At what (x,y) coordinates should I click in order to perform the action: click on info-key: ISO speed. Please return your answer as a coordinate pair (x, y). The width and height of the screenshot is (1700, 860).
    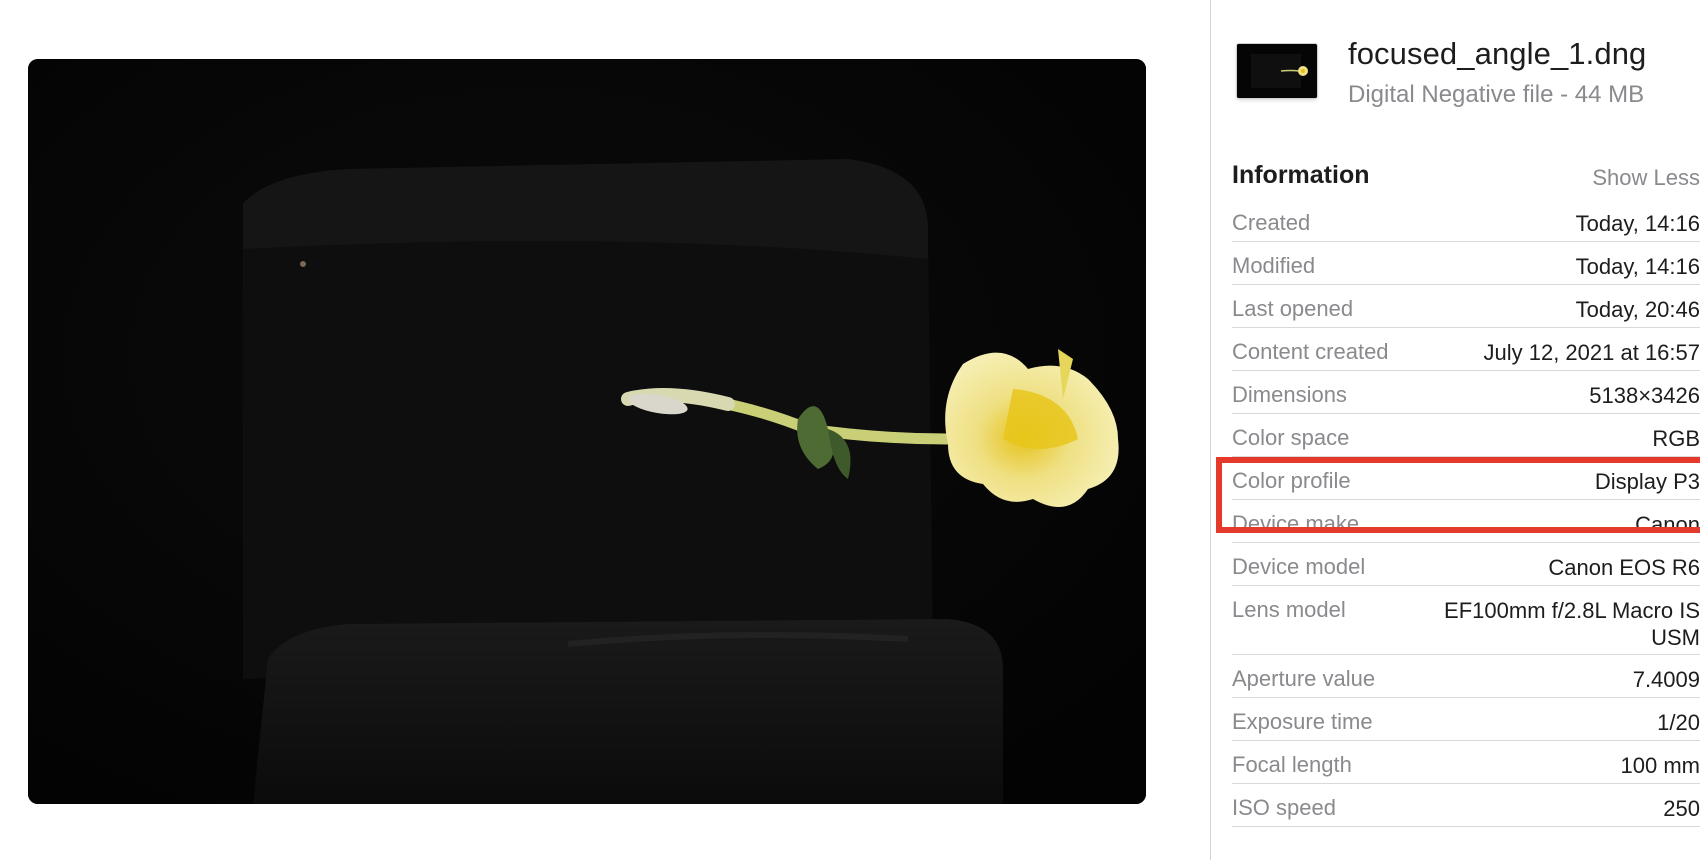
    Looking at the image, I should click on (1284, 807).